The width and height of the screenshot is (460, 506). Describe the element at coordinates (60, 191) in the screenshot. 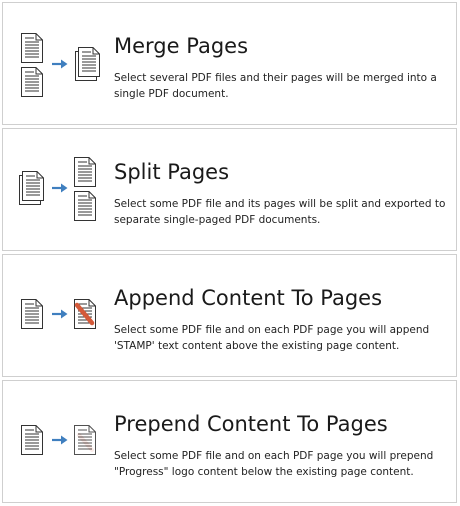

I see `split-pages-icon` at that location.